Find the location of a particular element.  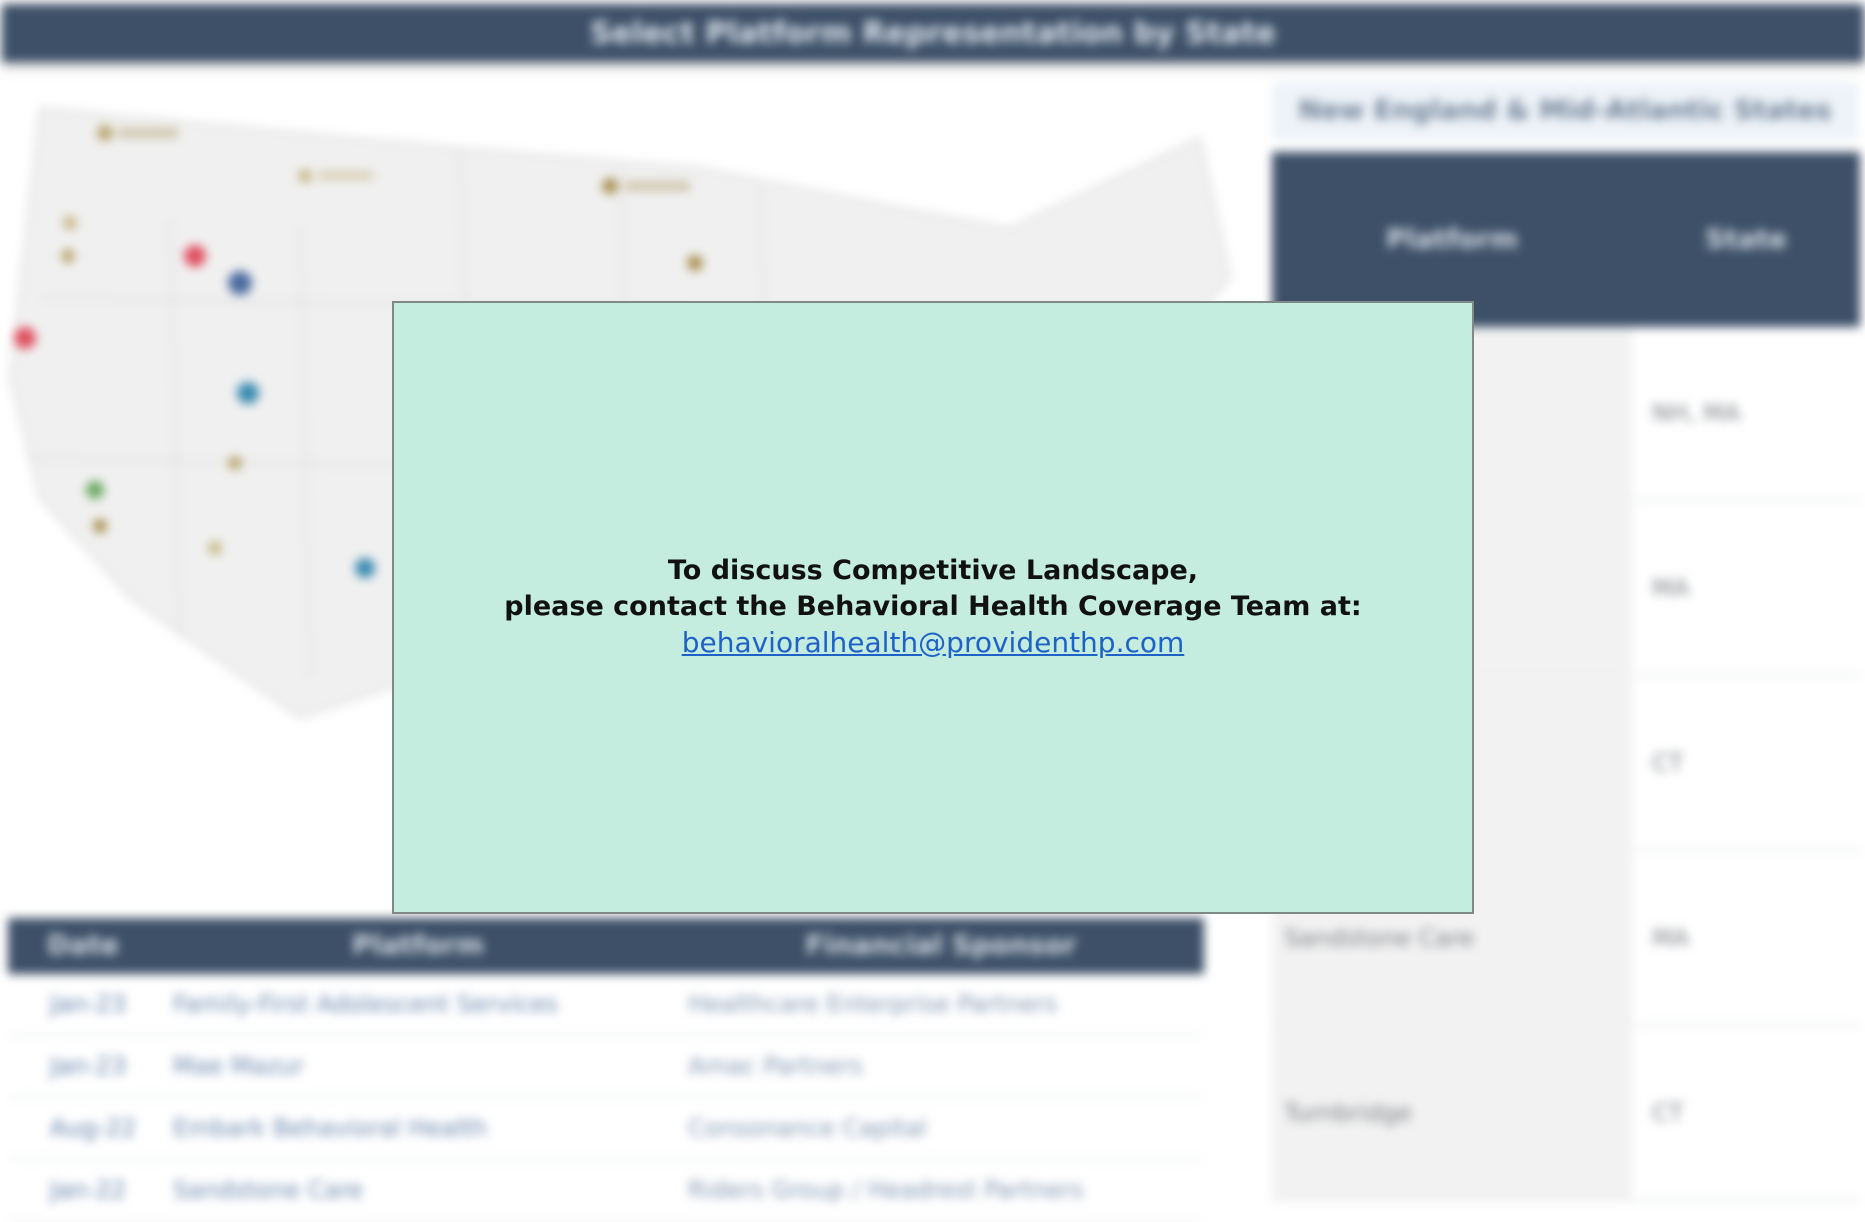

row-date: Jan-22 is located at coordinates (88, 1190).